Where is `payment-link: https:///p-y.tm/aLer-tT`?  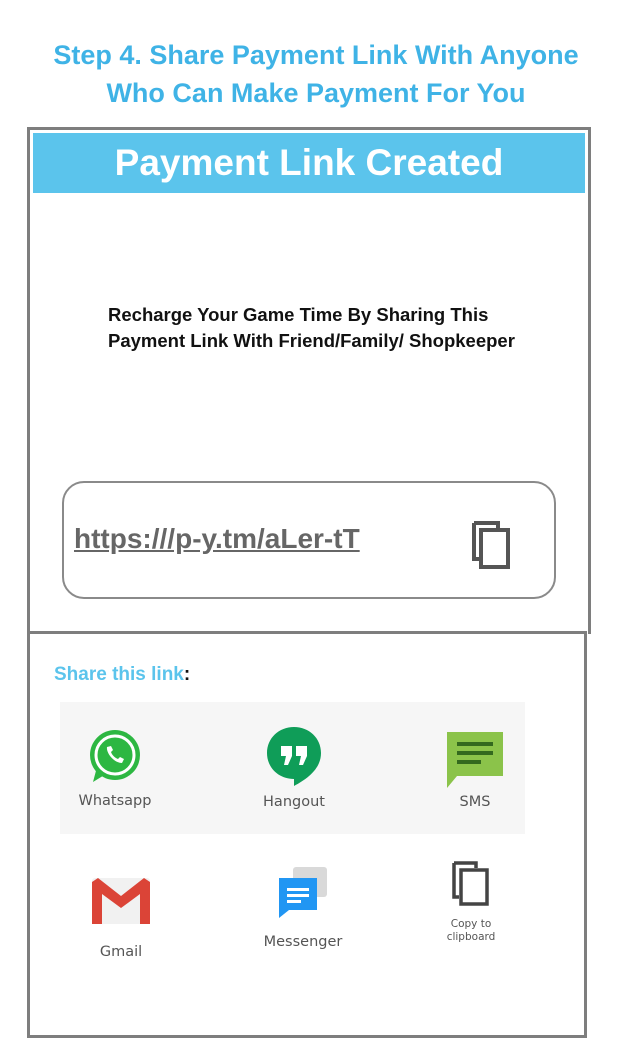 payment-link: https:///p-y.tm/aLer-tT is located at coordinates (217, 539).